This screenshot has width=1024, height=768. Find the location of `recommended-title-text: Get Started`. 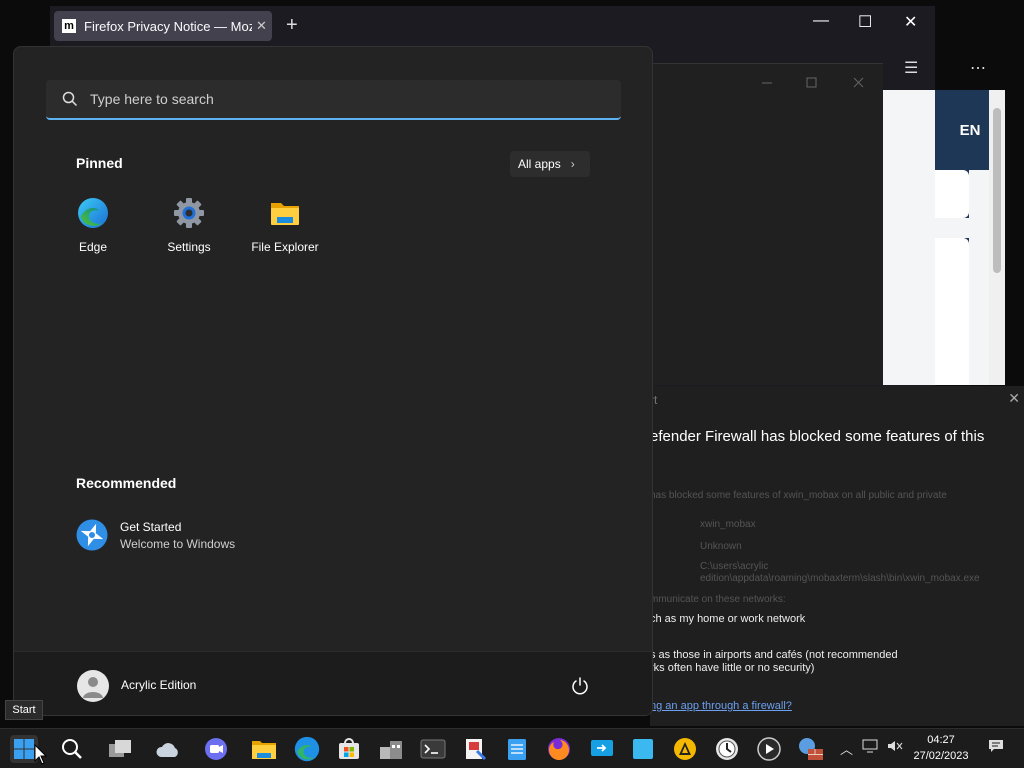

recommended-title-text: Get Started is located at coordinates (151, 526).